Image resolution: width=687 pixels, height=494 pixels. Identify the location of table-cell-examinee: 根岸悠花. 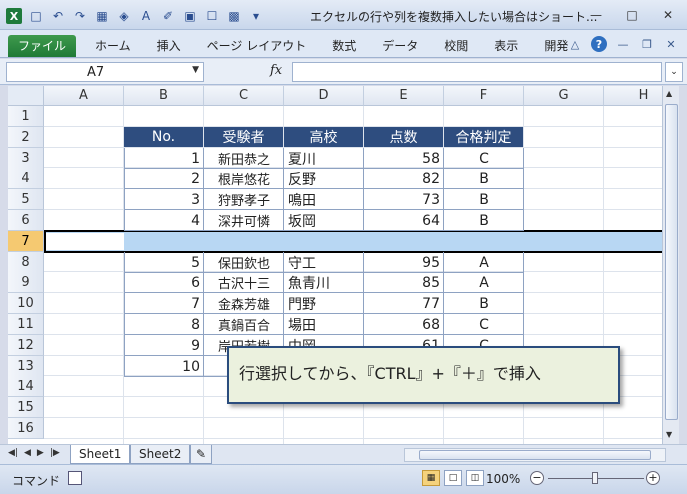
(244, 178).